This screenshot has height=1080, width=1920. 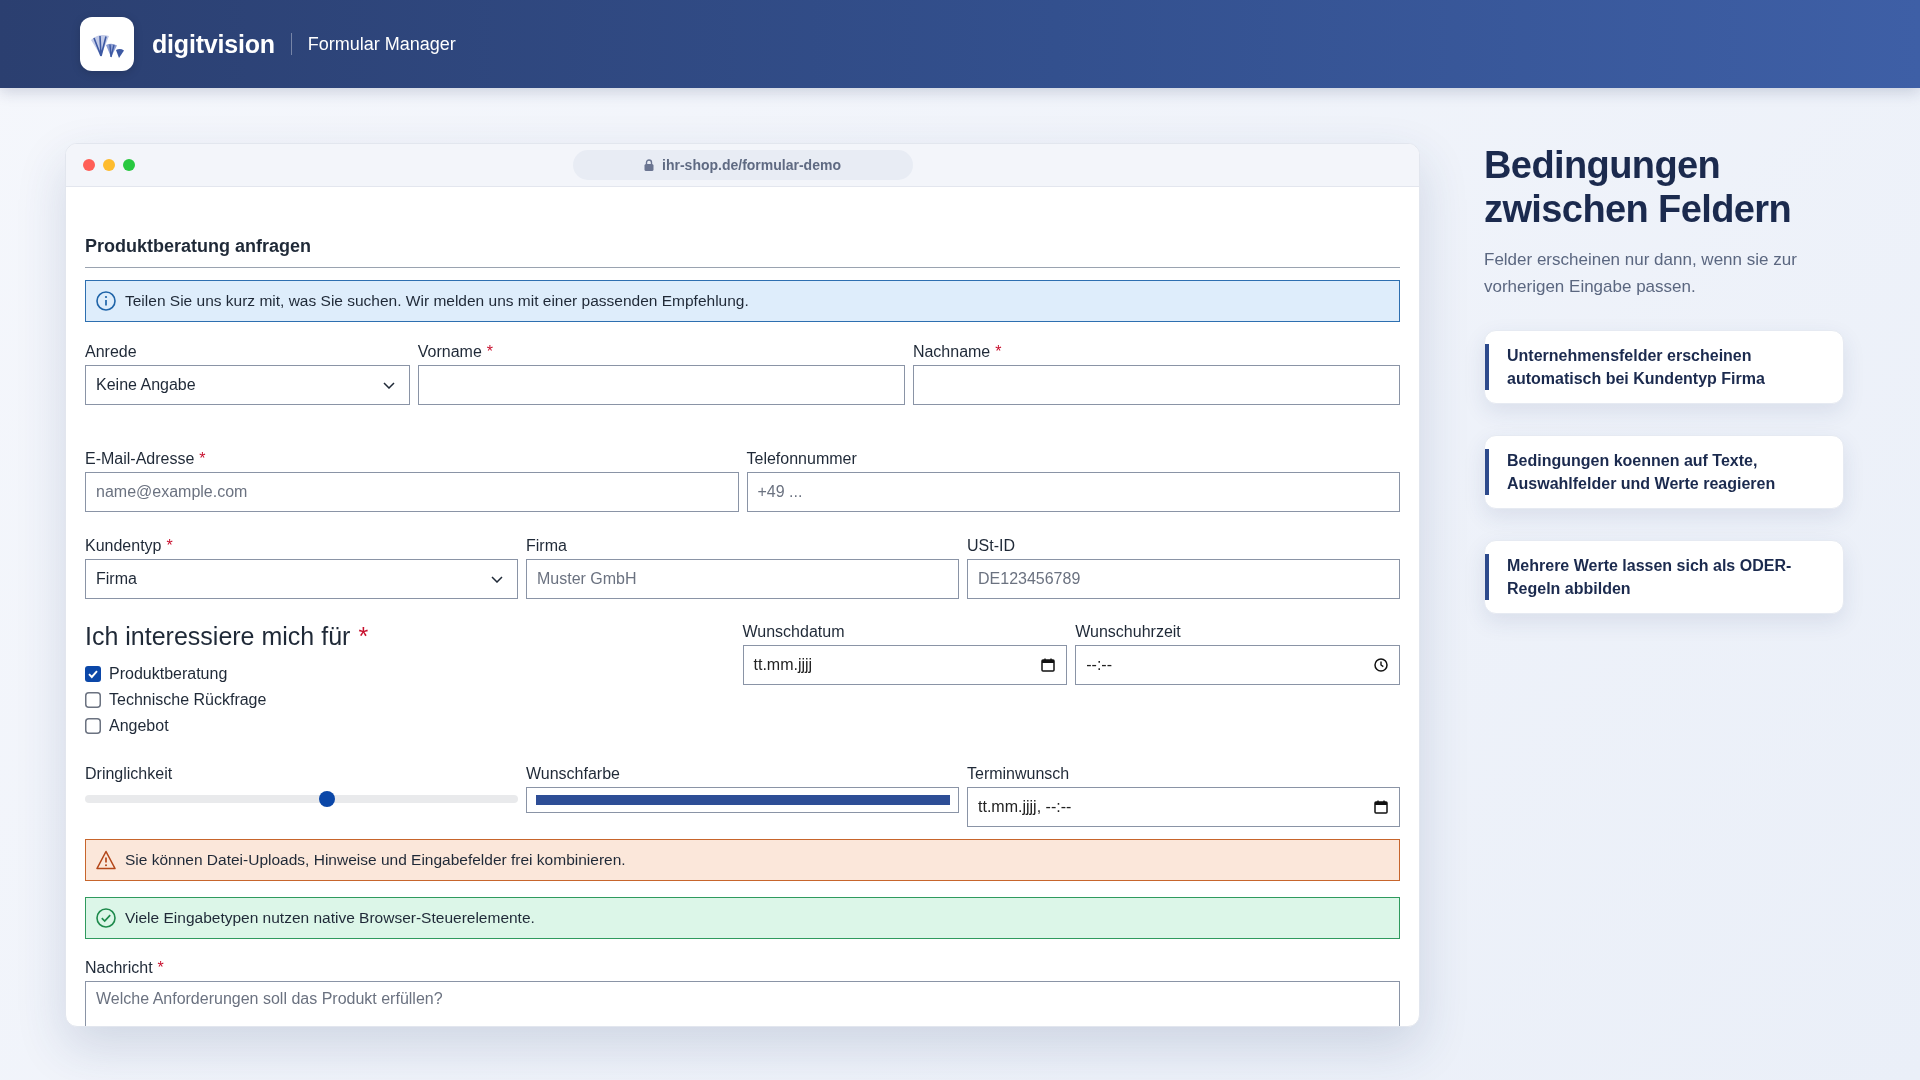 I want to click on slider-track, so click(x=301, y=799).